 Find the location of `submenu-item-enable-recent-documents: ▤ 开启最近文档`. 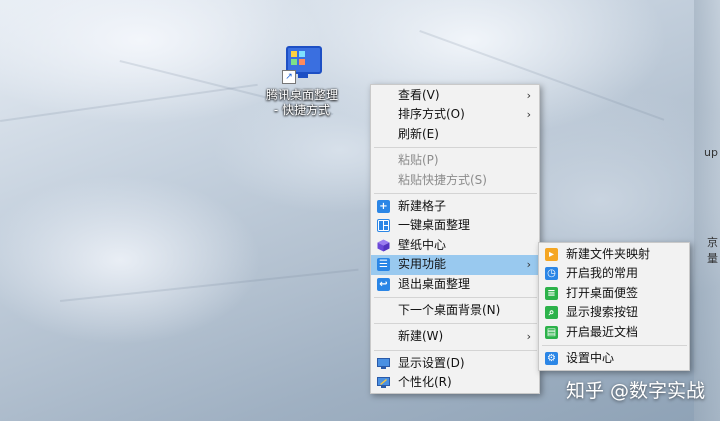

submenu-item-enable-recent-documents: ▤ 开启最近文档 is located at coordinates (614, 332).